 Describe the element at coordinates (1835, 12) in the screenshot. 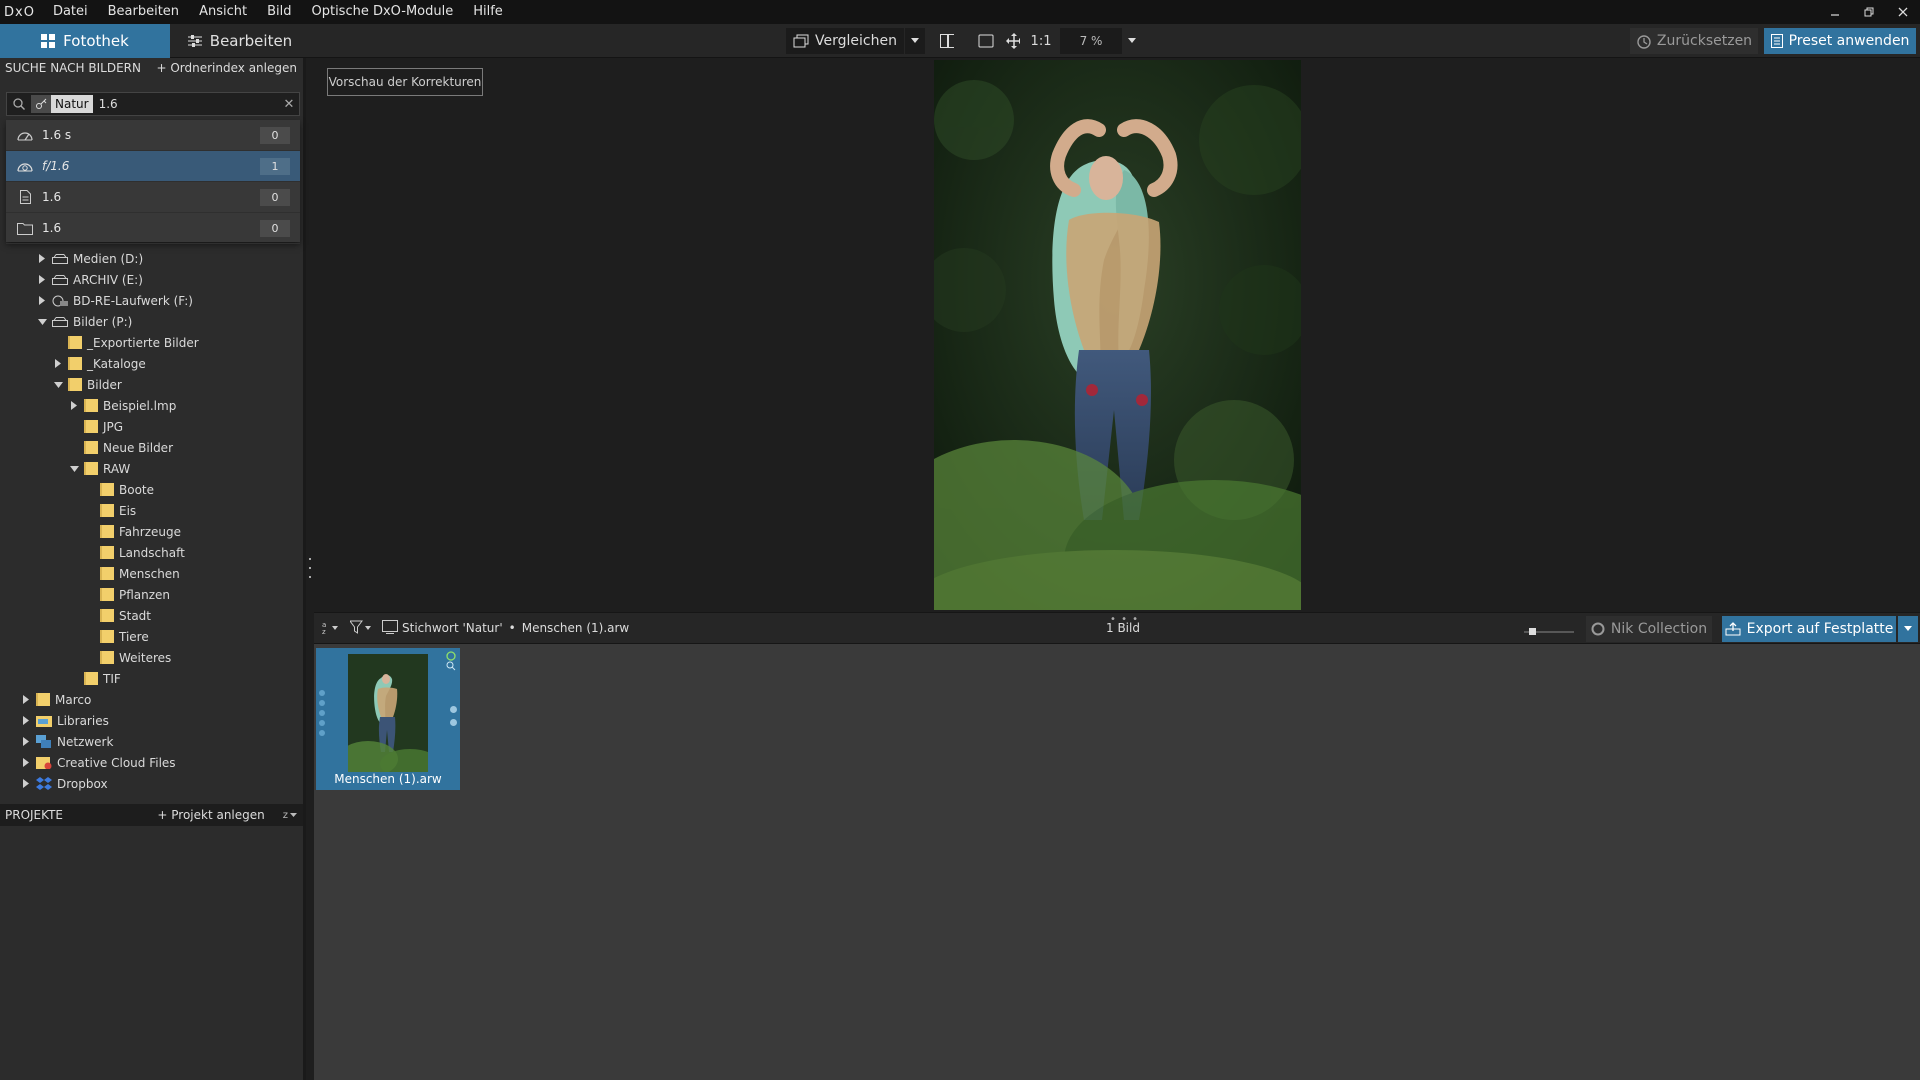

I see `minimize-icon` at that location.